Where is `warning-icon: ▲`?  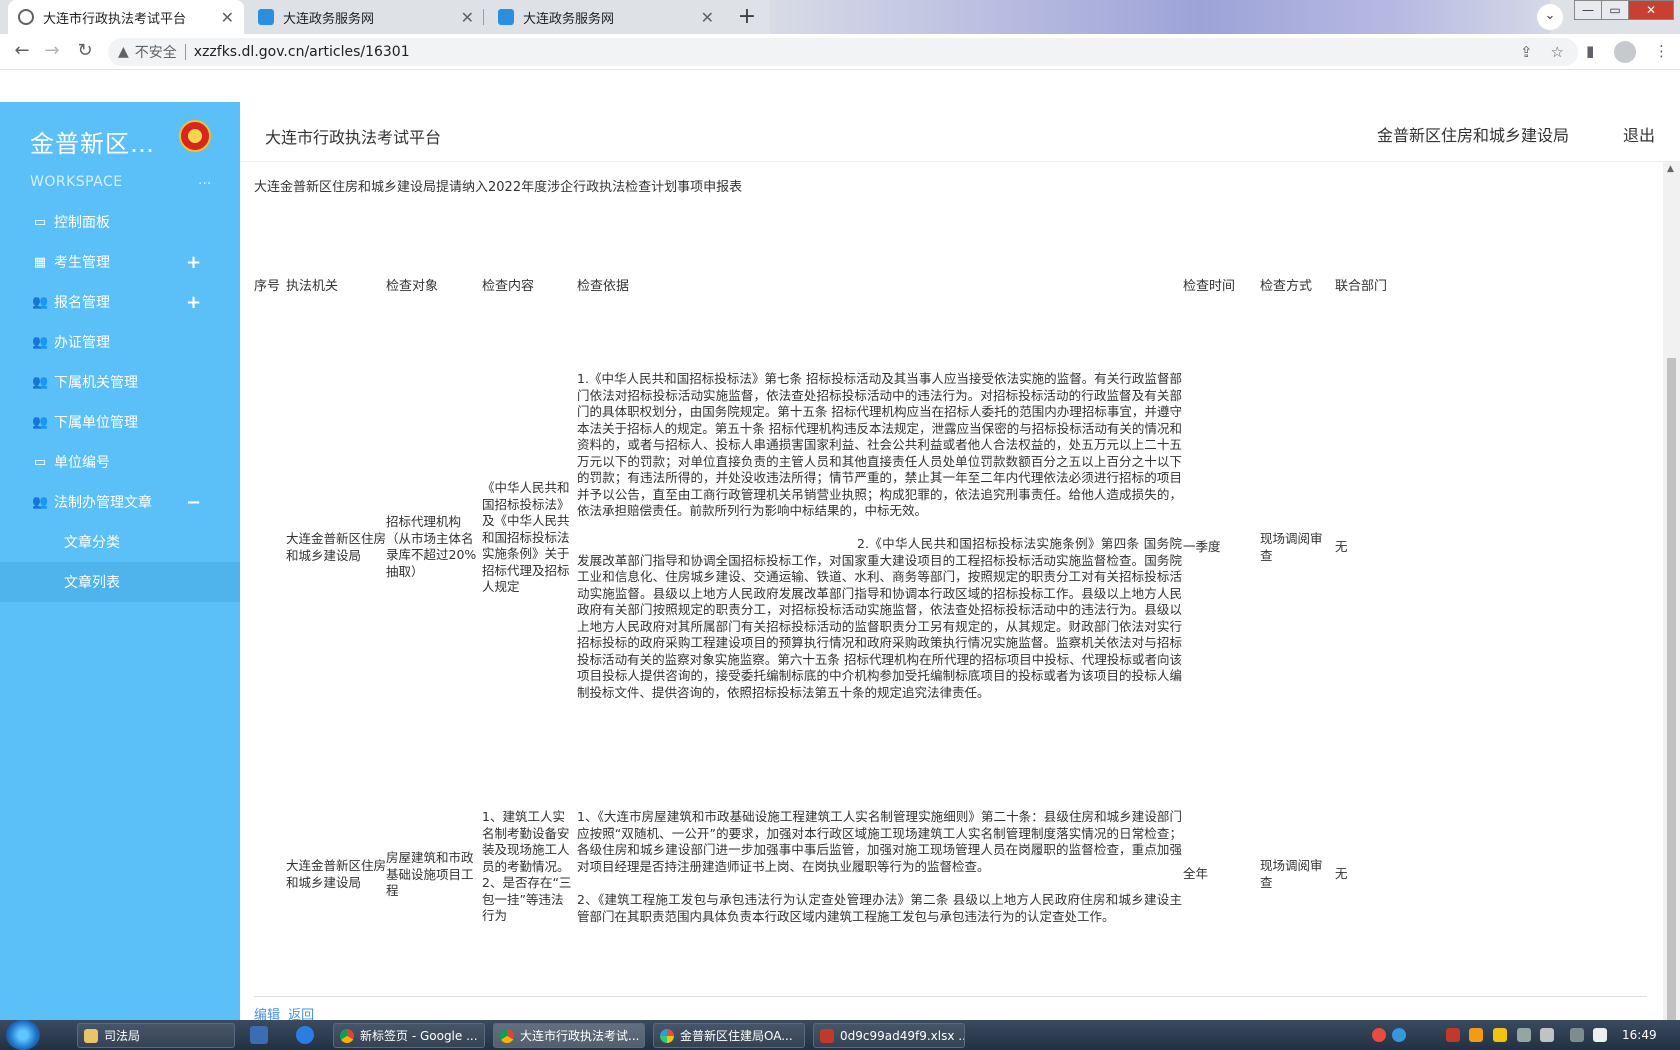 warning-icon: ▲ is located at coordinates (123, 52).